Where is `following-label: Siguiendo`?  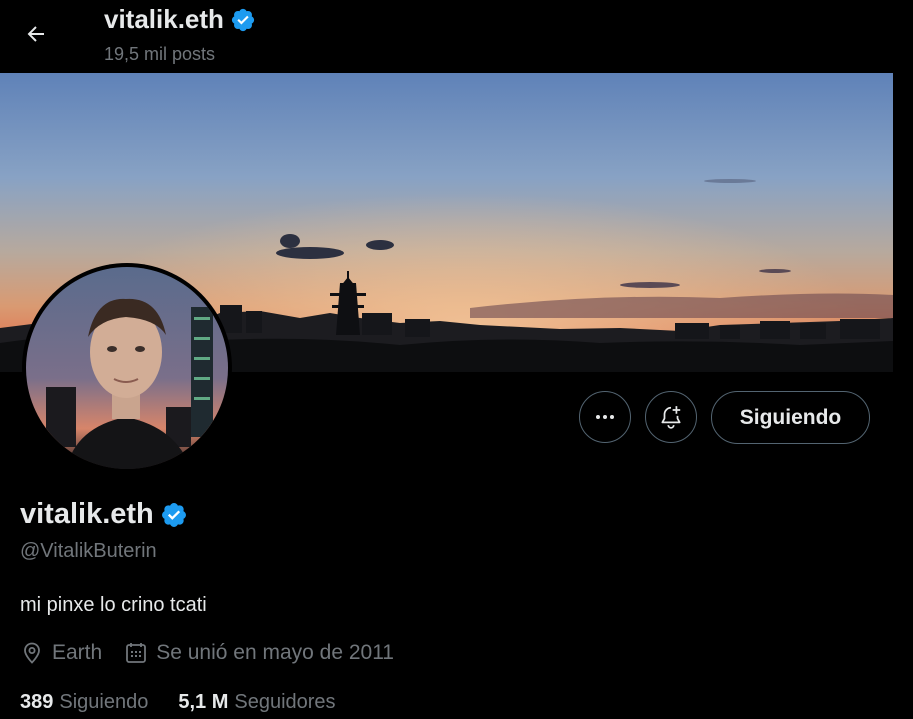
following-label: Siguiendo is located at coordinates (104, 702).